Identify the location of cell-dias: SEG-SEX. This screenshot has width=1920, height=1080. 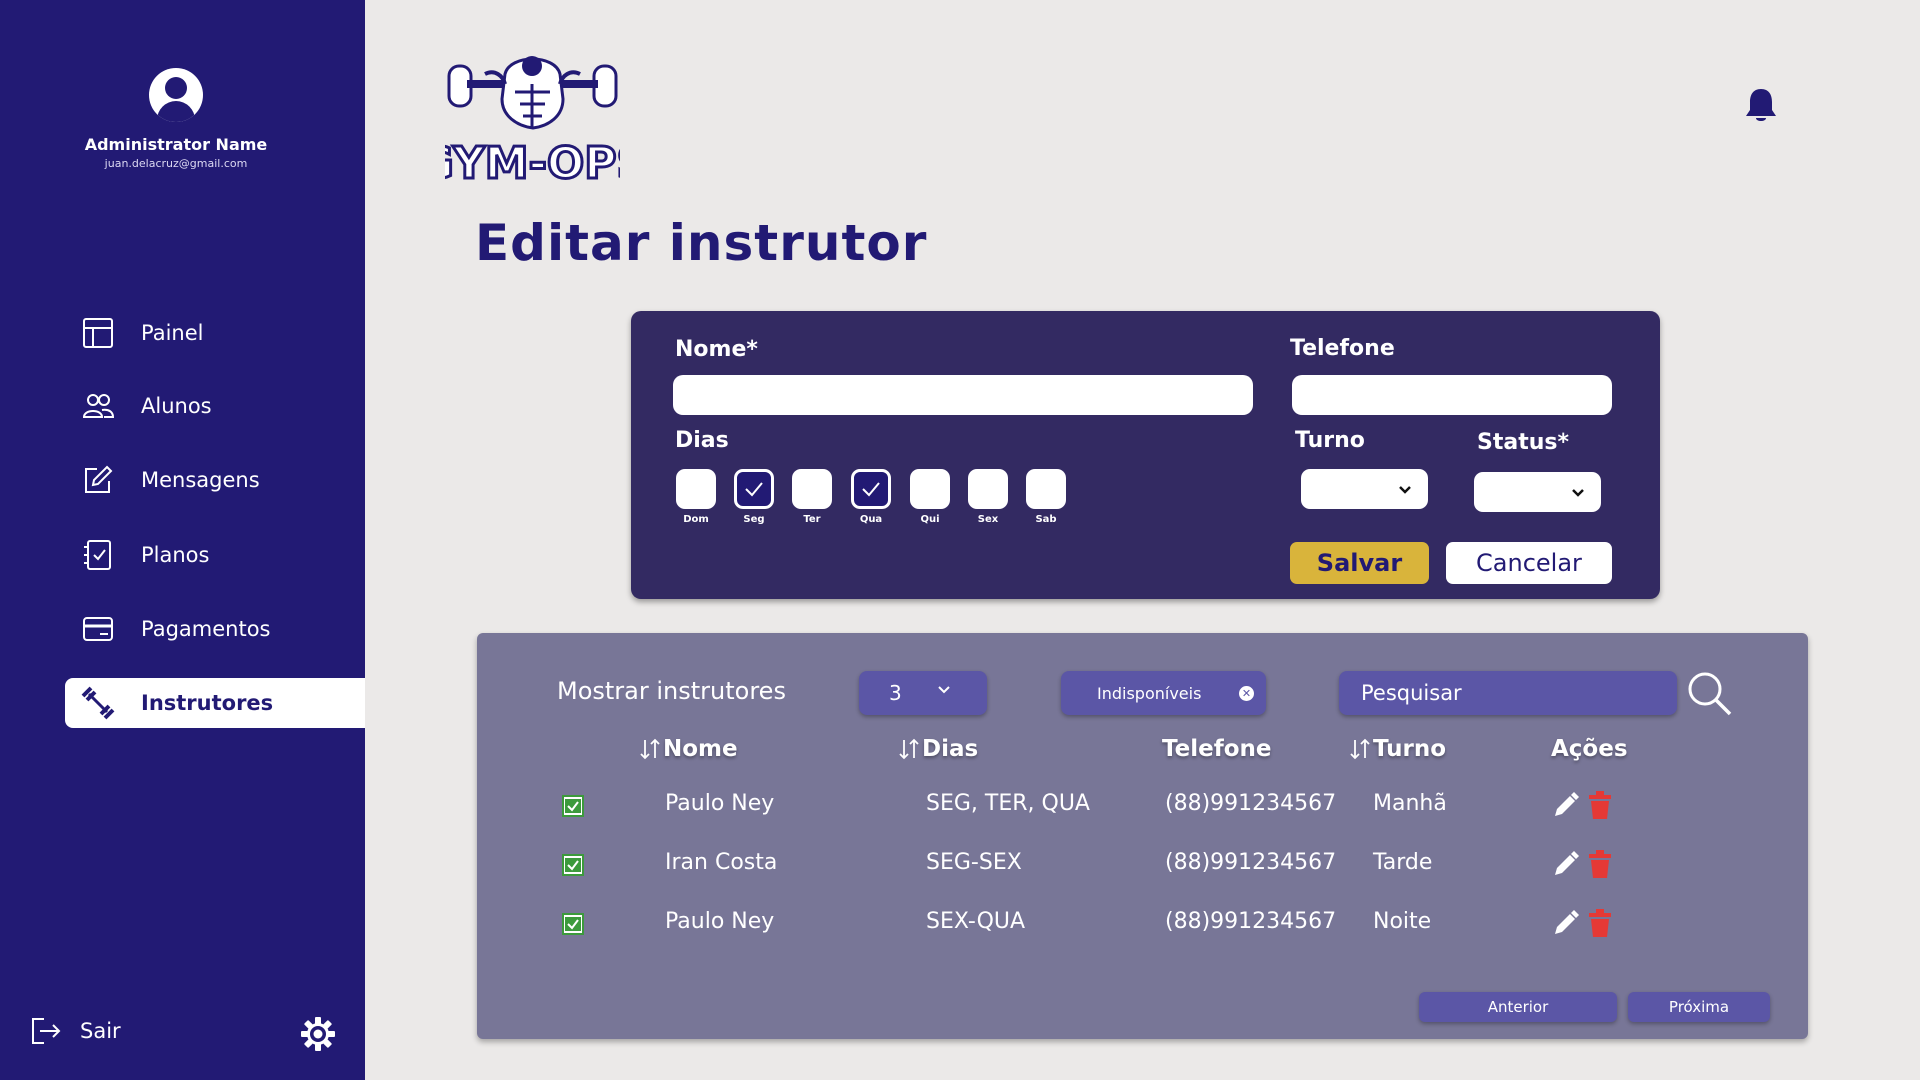
(974, 862).